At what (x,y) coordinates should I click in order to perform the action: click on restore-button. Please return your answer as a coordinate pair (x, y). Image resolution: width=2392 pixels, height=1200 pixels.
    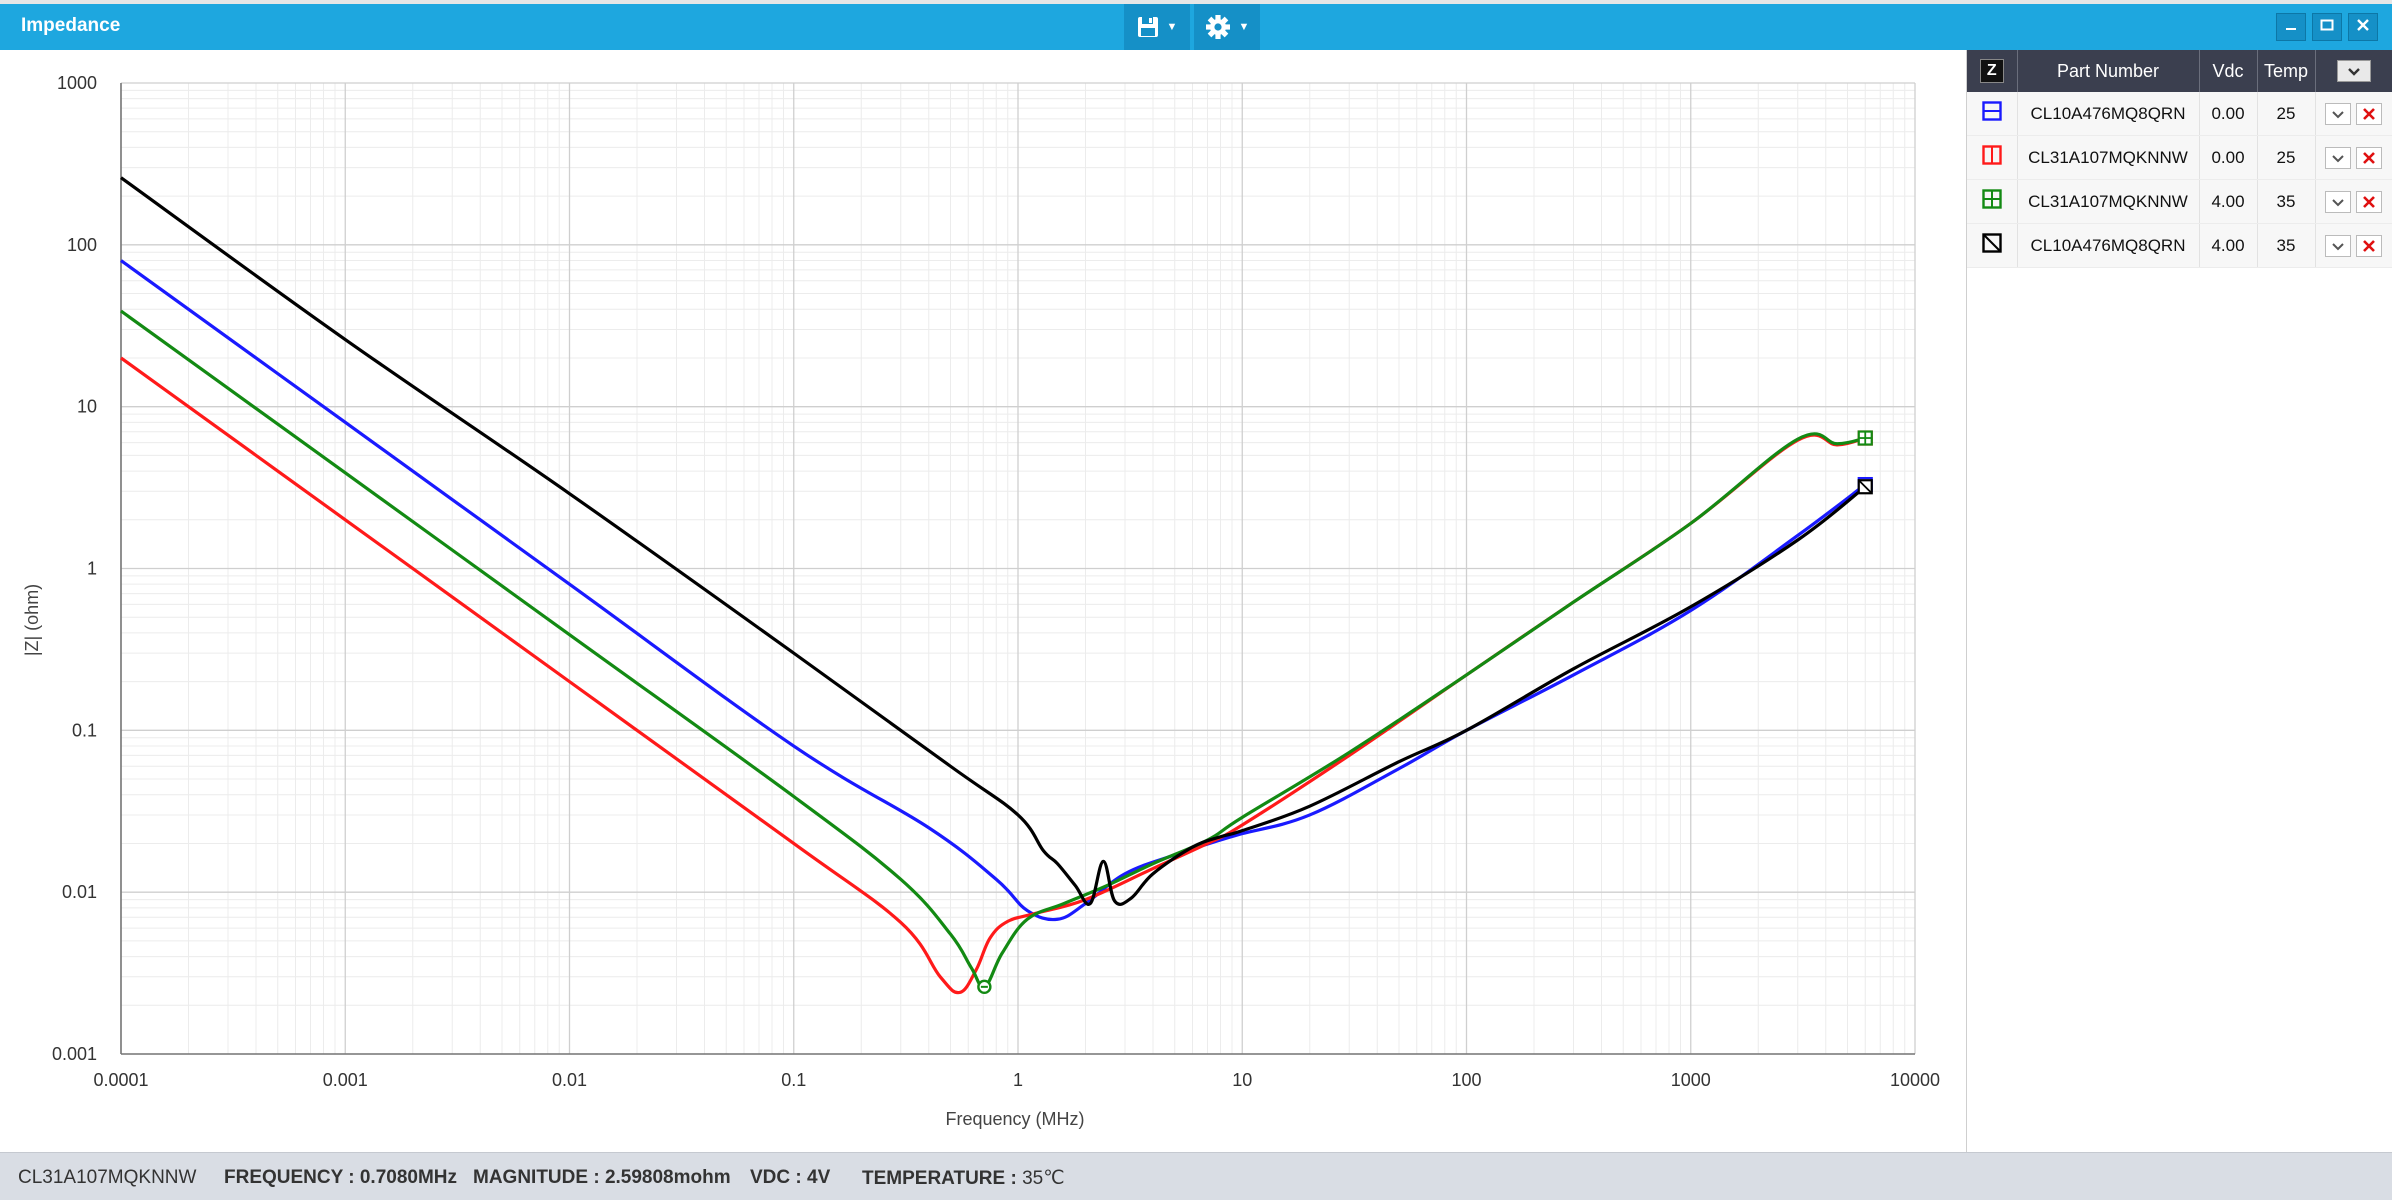
    Looking at the image, I should click on (2327, 27).